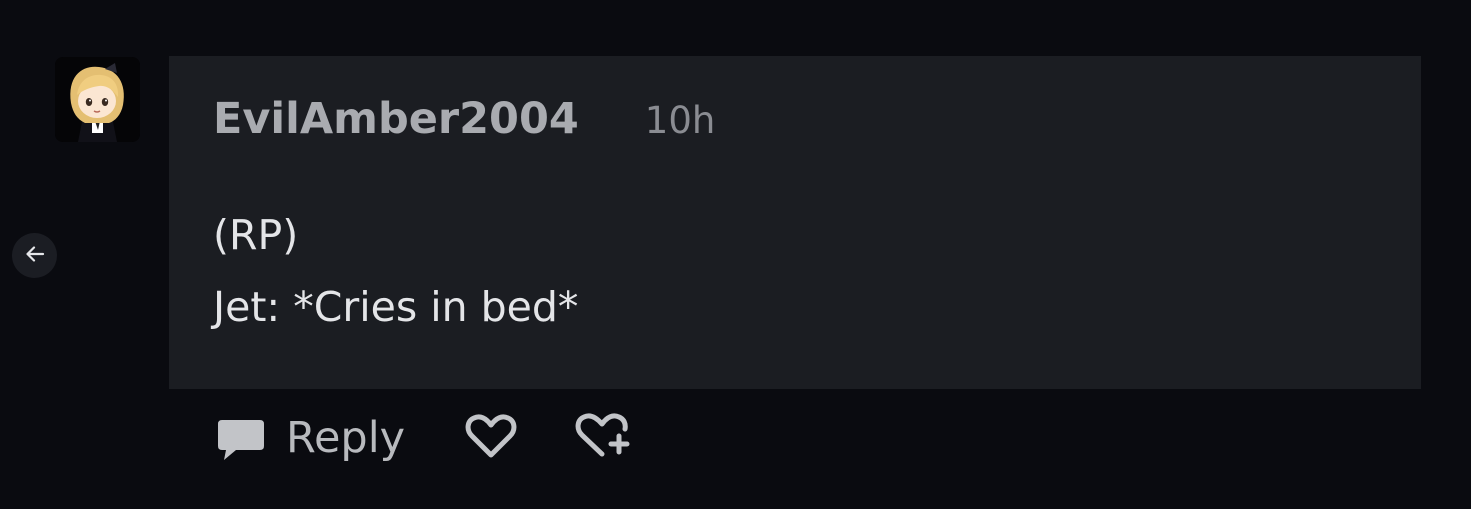 This screenshot has height=509, width=1471. Describe the element at coordinates (396, 119) in the screenshot. I see `username: EvilAmber2004` at that location.